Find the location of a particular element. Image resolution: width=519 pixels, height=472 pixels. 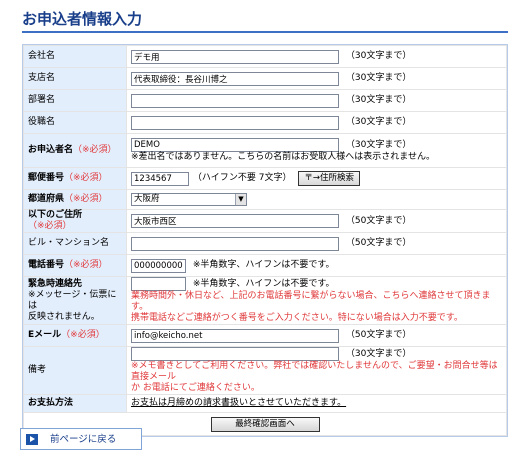

applicant-input is located at coordinates (235, 145).